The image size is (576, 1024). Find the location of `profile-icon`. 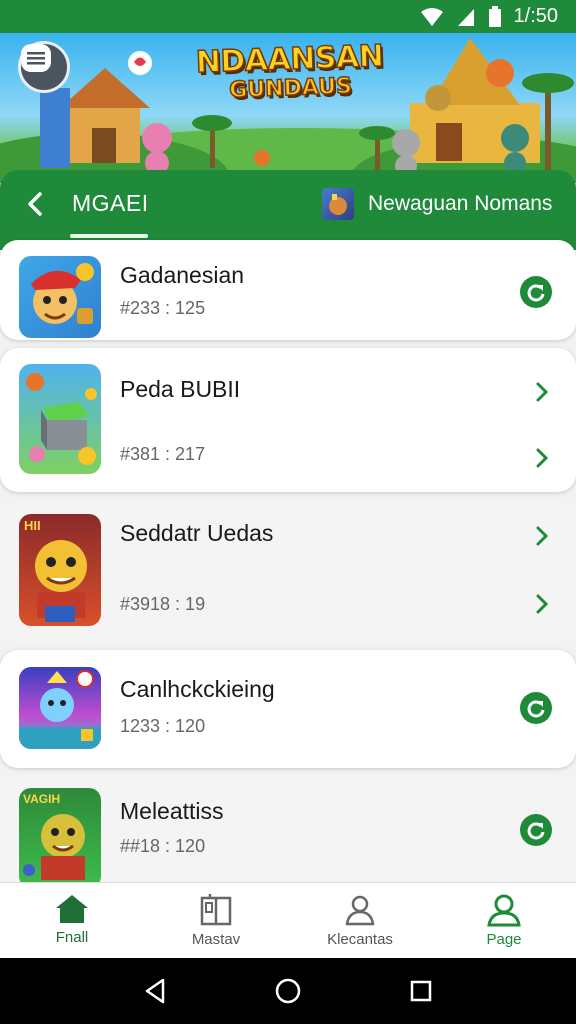

profile-icon is located at coordinates (504, 910).